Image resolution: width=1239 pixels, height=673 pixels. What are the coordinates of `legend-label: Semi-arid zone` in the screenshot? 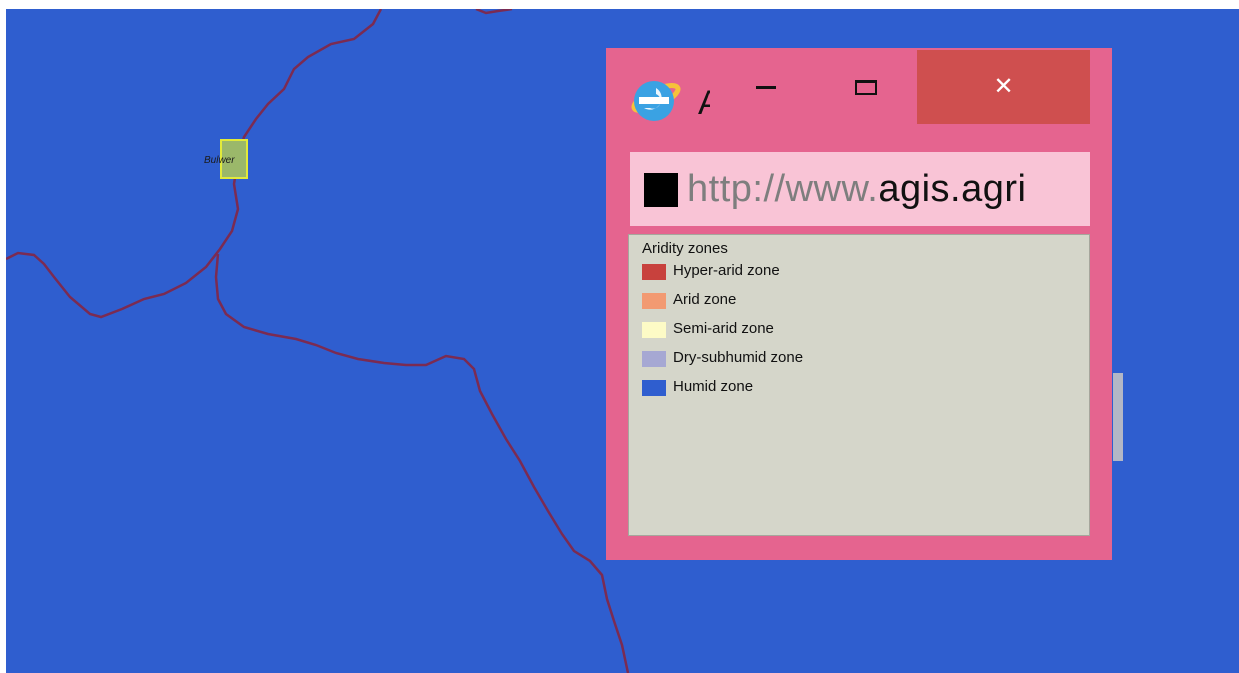 It's located at (723, 328).